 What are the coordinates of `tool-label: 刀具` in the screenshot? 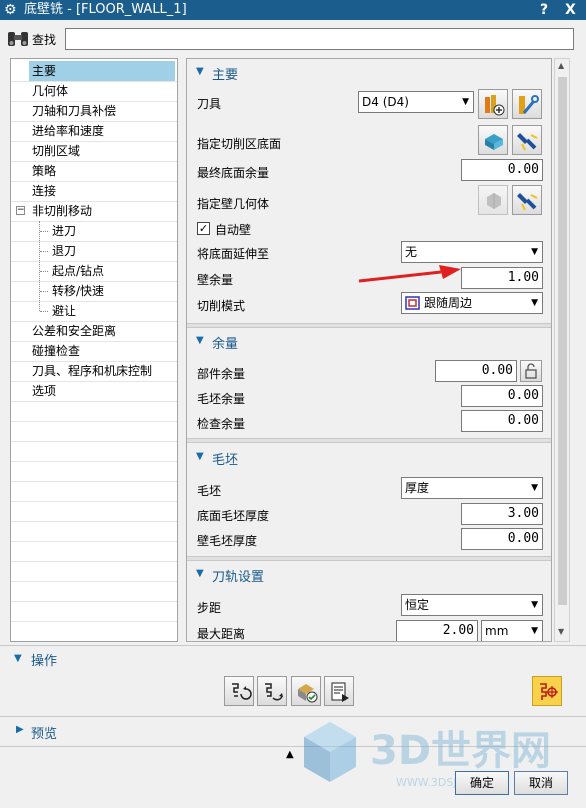 It's located at (209, 104).